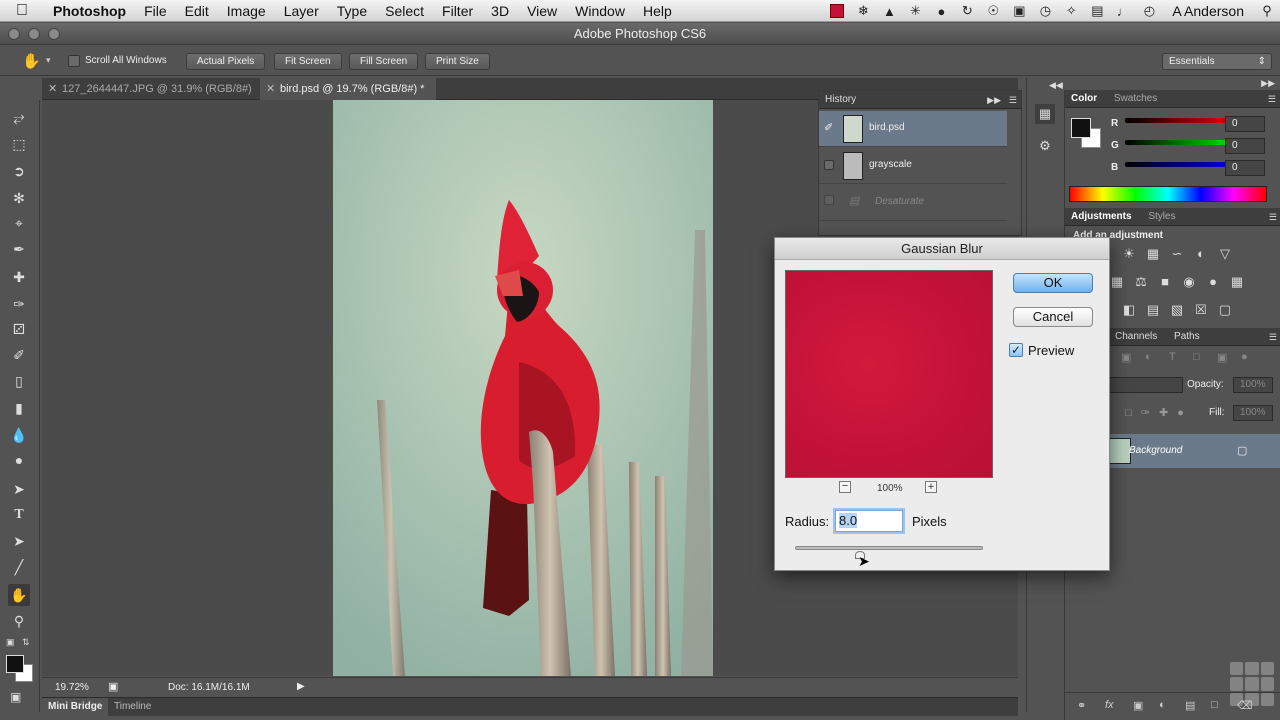  What do you see at coordinates (1172, 357) in the screenshot?
I see `filter-type-icon: T` at bounding box center [1172, 357].